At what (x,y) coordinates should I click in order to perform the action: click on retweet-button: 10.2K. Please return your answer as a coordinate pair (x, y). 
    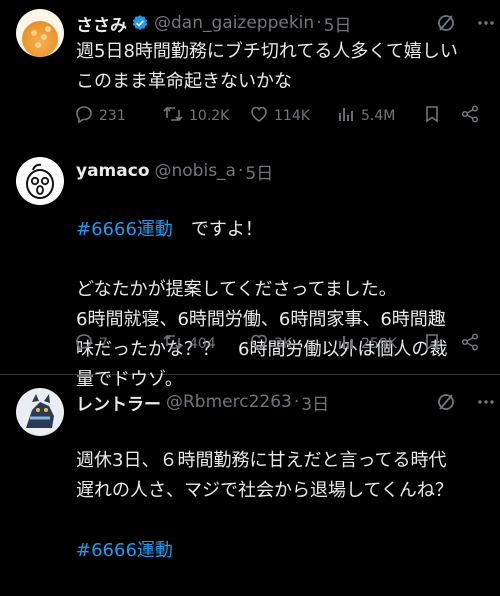
    Looking at the image, I should click on (195, 116).